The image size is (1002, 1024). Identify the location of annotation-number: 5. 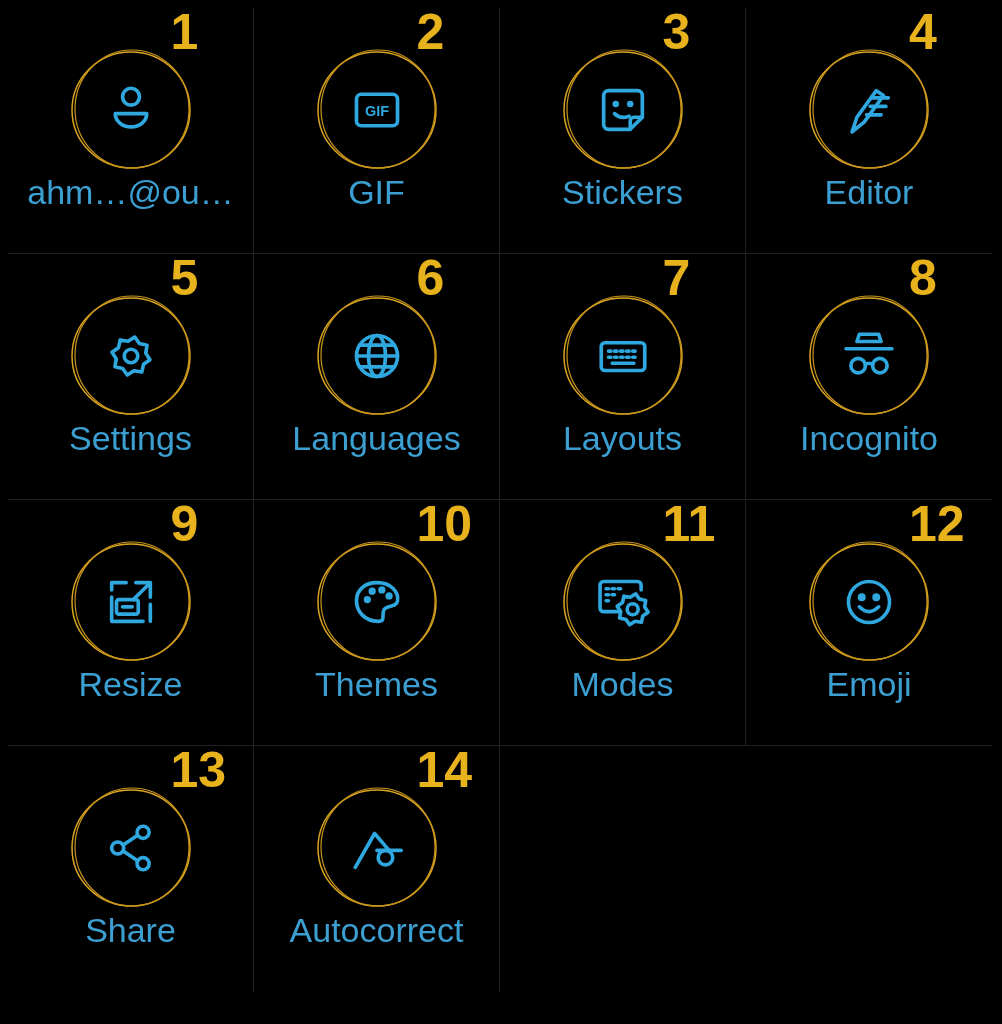
(184, 278).